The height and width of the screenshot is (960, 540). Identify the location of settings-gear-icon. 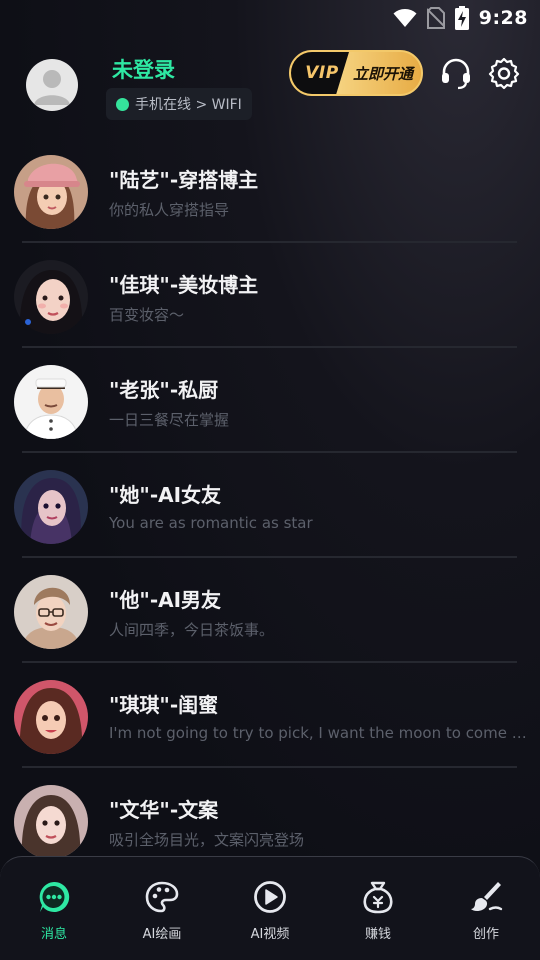
(504, 73).